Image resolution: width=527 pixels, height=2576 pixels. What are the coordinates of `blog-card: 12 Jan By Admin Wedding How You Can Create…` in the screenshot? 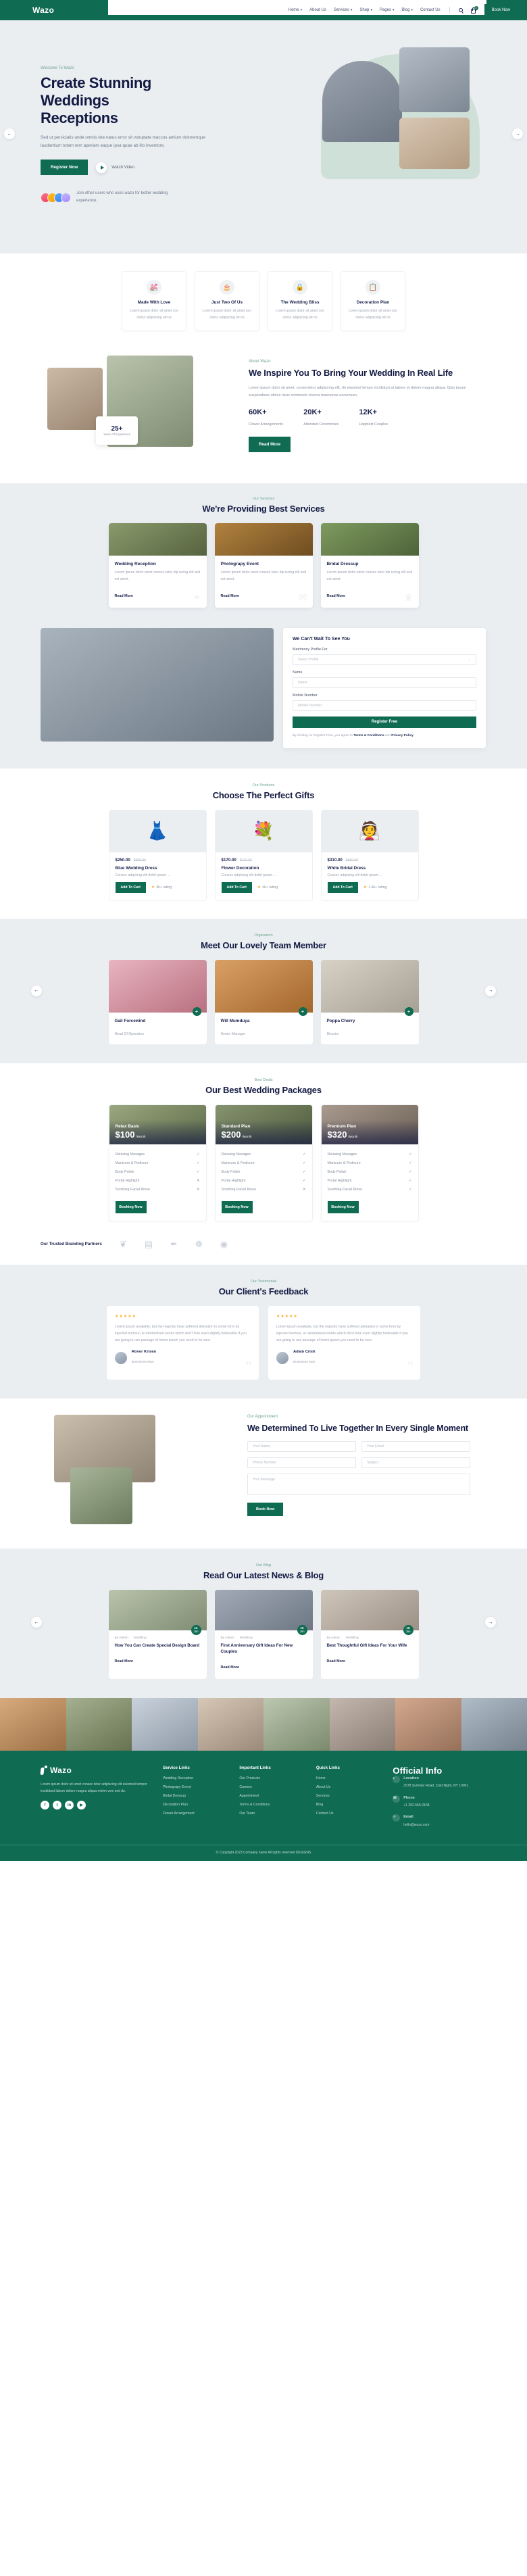 It's located at (157, 1634).